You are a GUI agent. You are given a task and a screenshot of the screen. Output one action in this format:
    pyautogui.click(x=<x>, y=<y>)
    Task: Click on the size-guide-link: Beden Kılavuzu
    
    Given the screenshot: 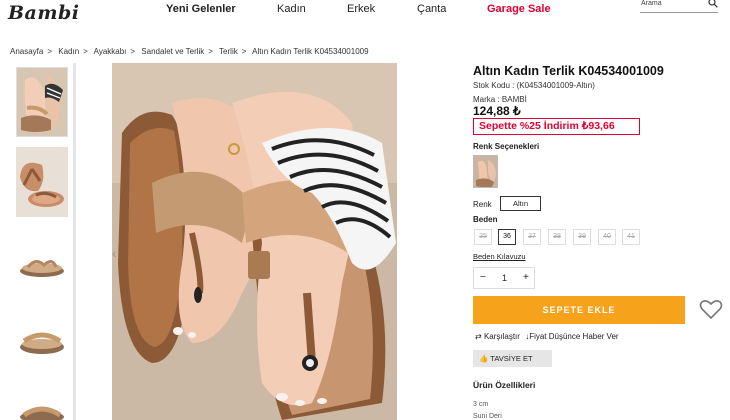 What is the action you would take?
    pyautogui.click(x=499, y=256)
    